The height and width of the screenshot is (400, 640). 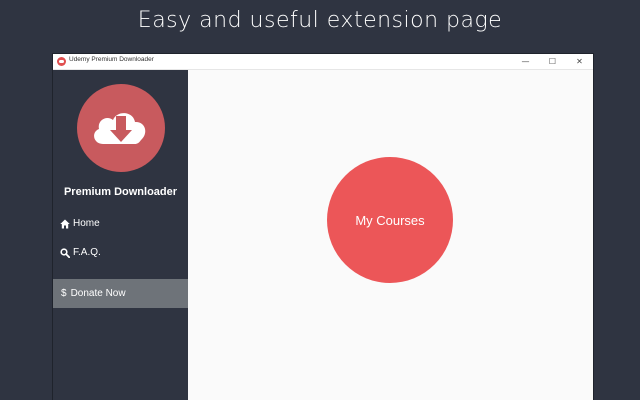 What do you see at coordinates (525, 61) in the screenshot?
I see `minimize-button: —` at bounding box center [525, 61].